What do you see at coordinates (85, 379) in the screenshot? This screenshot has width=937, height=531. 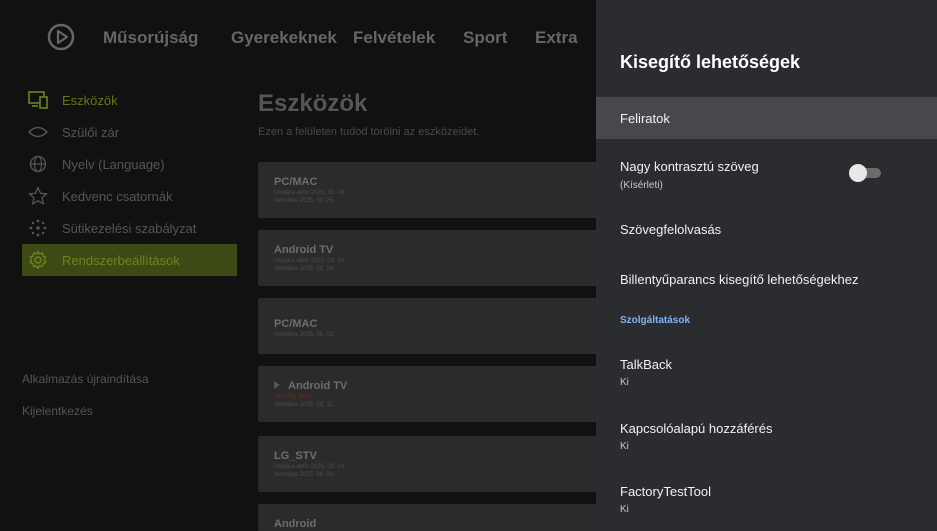 I see `restart-app-link: Alkalmazás újraindítása` at bounding box center [85, 379].